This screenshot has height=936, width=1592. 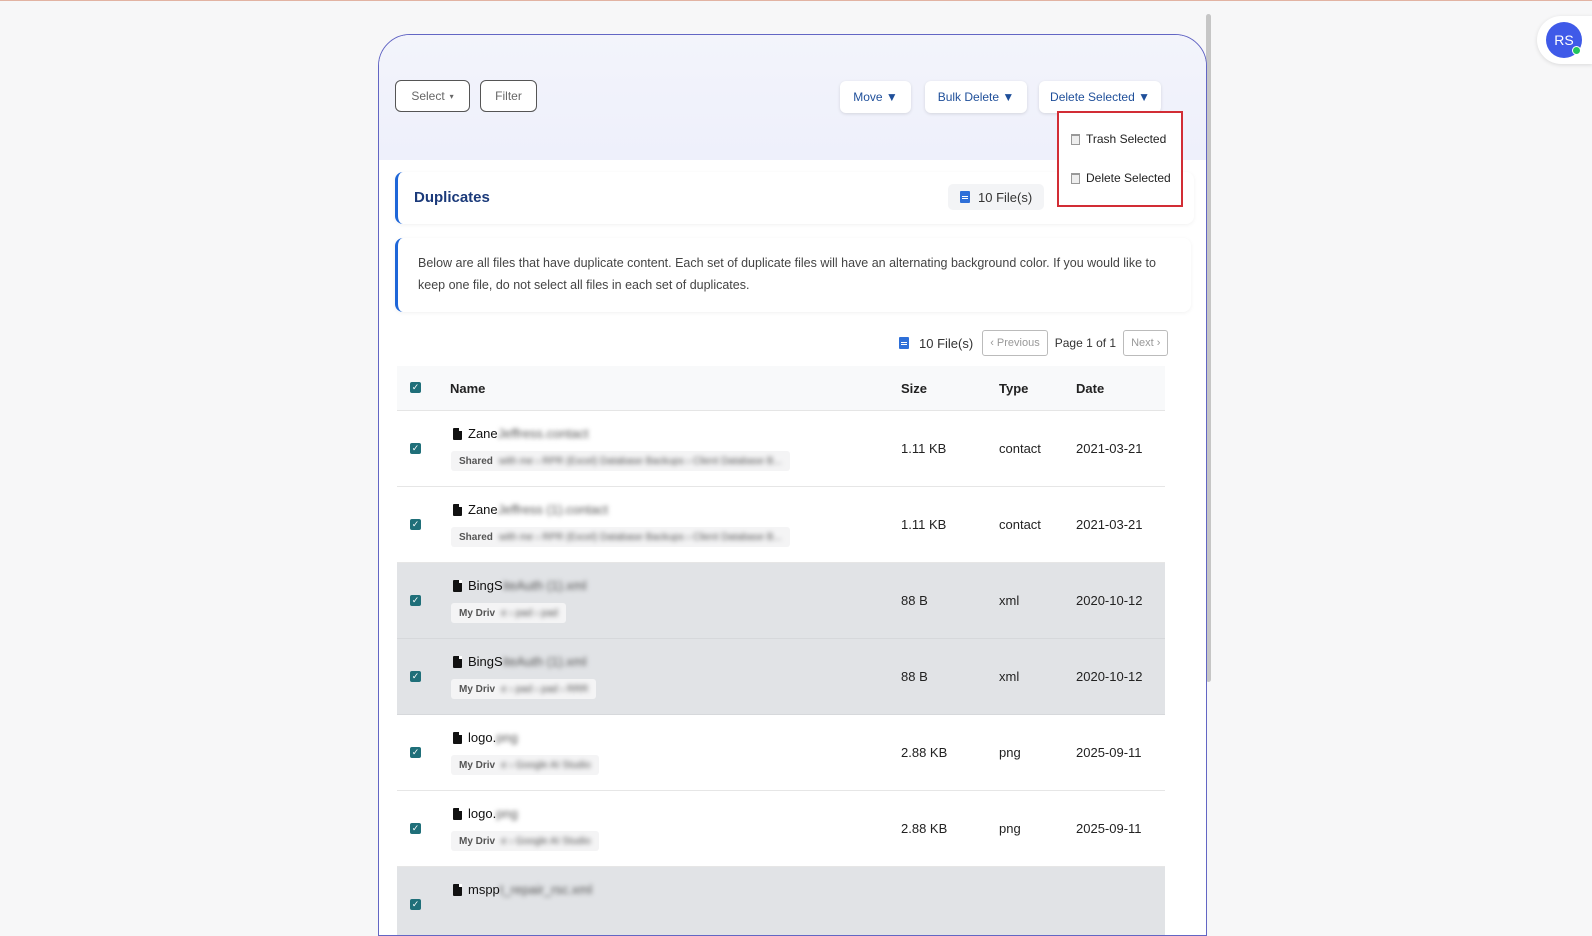 What do you see at coordinates (483, 433) in the screenshot?
I see `file-name-visible: Zane` at bounding box center [483, 433].